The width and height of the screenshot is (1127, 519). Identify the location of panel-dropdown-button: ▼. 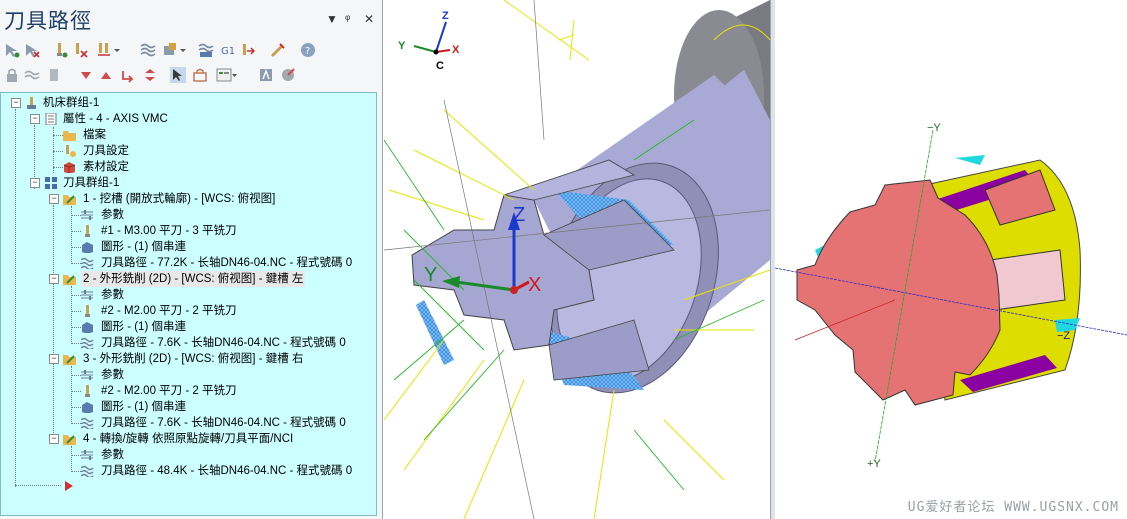
(332, 19).